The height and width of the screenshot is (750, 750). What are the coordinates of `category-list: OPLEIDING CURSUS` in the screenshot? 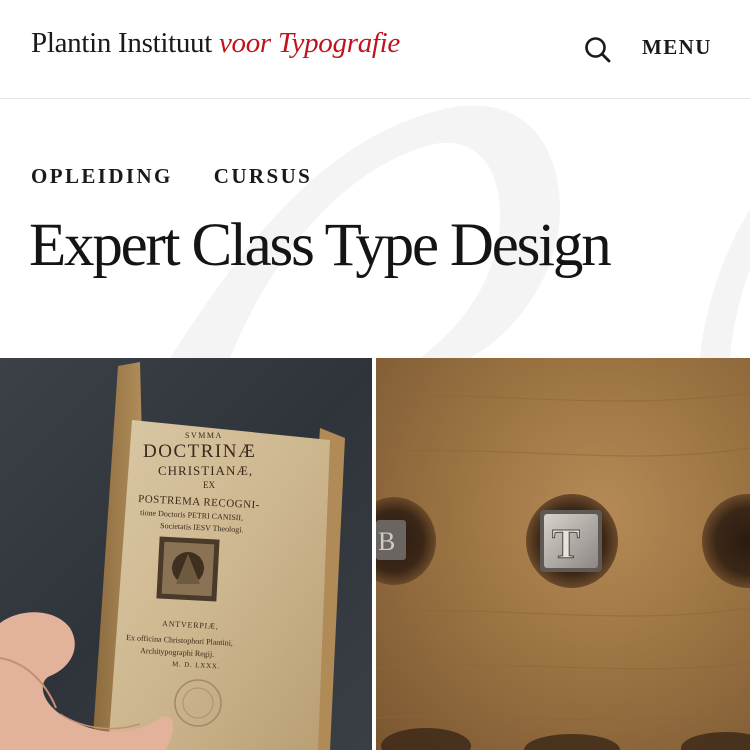 It's located at (171, 176).